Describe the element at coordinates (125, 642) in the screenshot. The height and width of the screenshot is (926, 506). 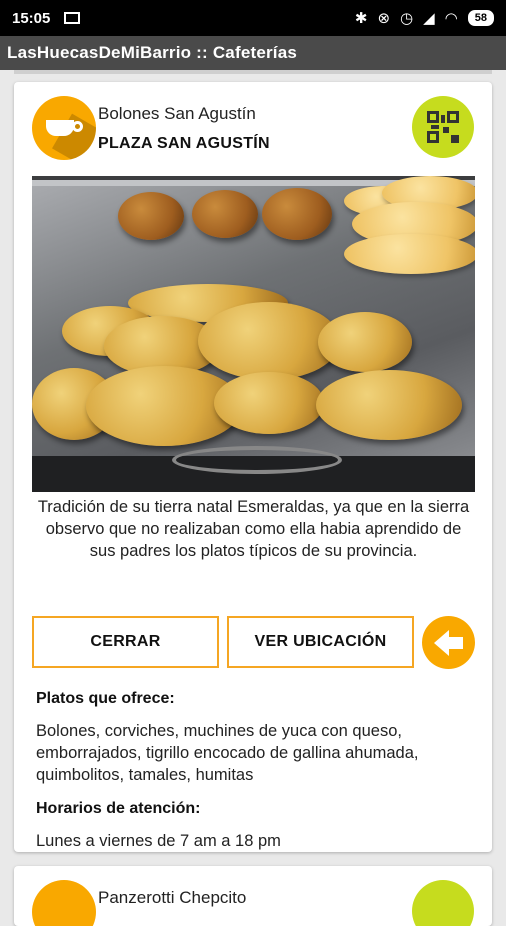
I see `close-button: CERRAR` at that location.